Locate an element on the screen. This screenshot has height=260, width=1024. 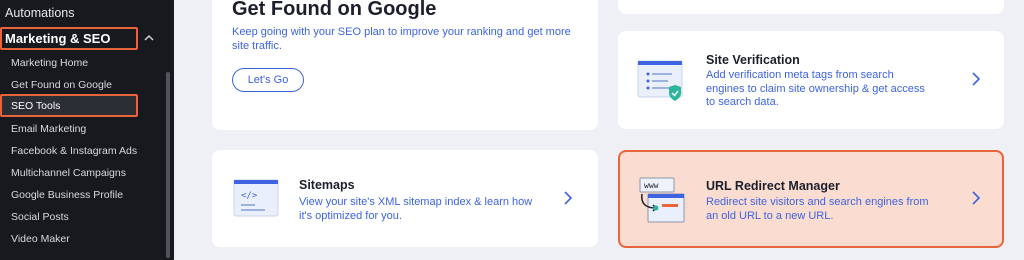
sitemaps-title: Sitemaps is located at coordinates (327, 185).